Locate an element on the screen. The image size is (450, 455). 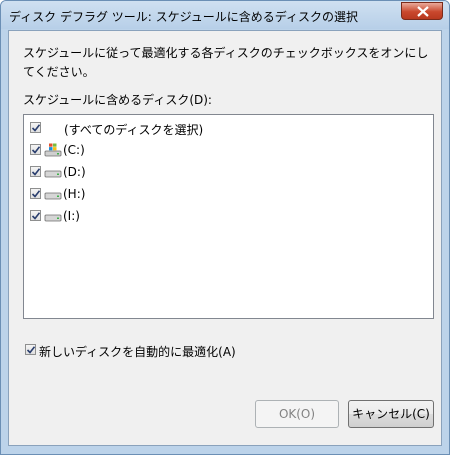
window-title: ディスク デフラグ ツール: スケジュールに含めるディスクの選択 is located at coordinates (183, 17).